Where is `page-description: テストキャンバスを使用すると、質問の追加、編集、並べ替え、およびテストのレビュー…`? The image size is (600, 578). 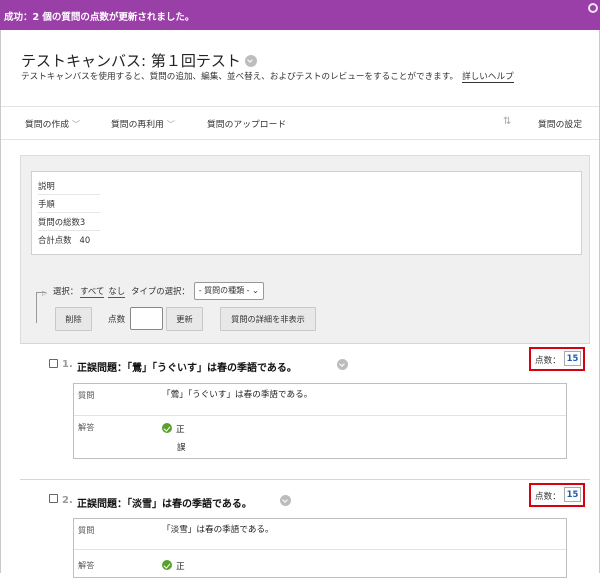
page-description: テストキャンバスを使用すると、質問の追加、編集、並べ替え、およびテストのレビュー… is located at coordinates (267, 76).